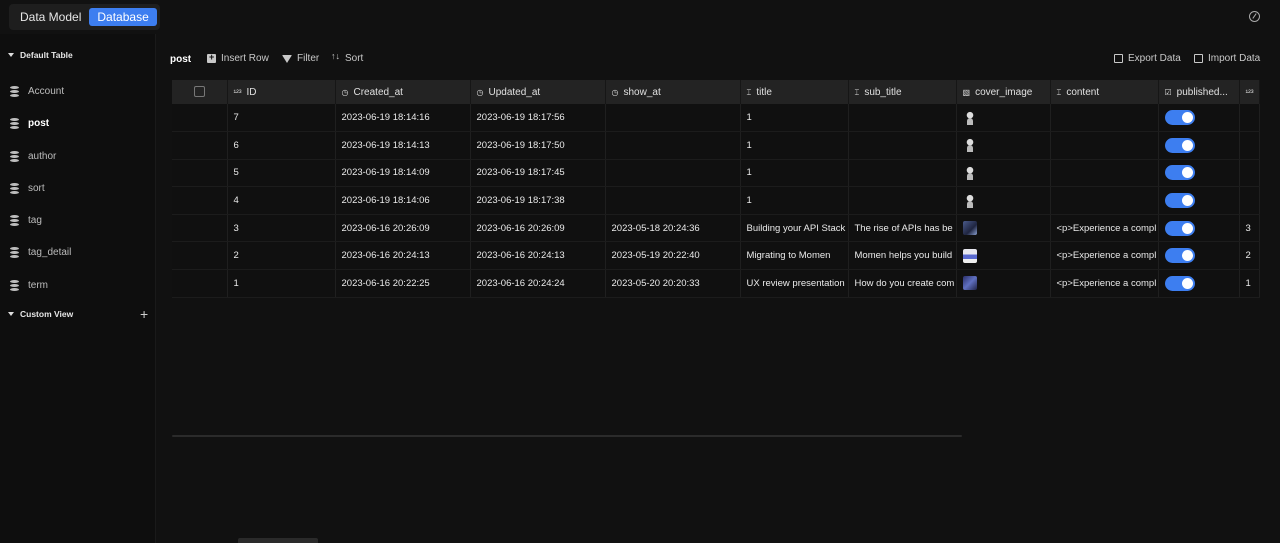 The width and height of the screenshot is (1280, 543). What do you see at coordinates (1147, 58) in the screenshot?
I see `export-data-button: Export Data` at bounding box center [1147, 58].